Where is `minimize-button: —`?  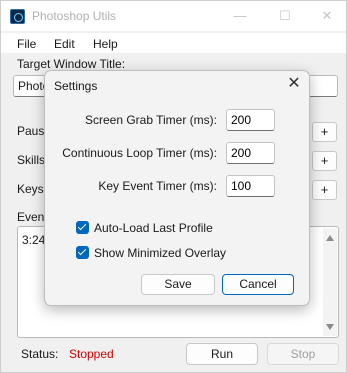
minimize-button: — is located at coordinates (240, 16).